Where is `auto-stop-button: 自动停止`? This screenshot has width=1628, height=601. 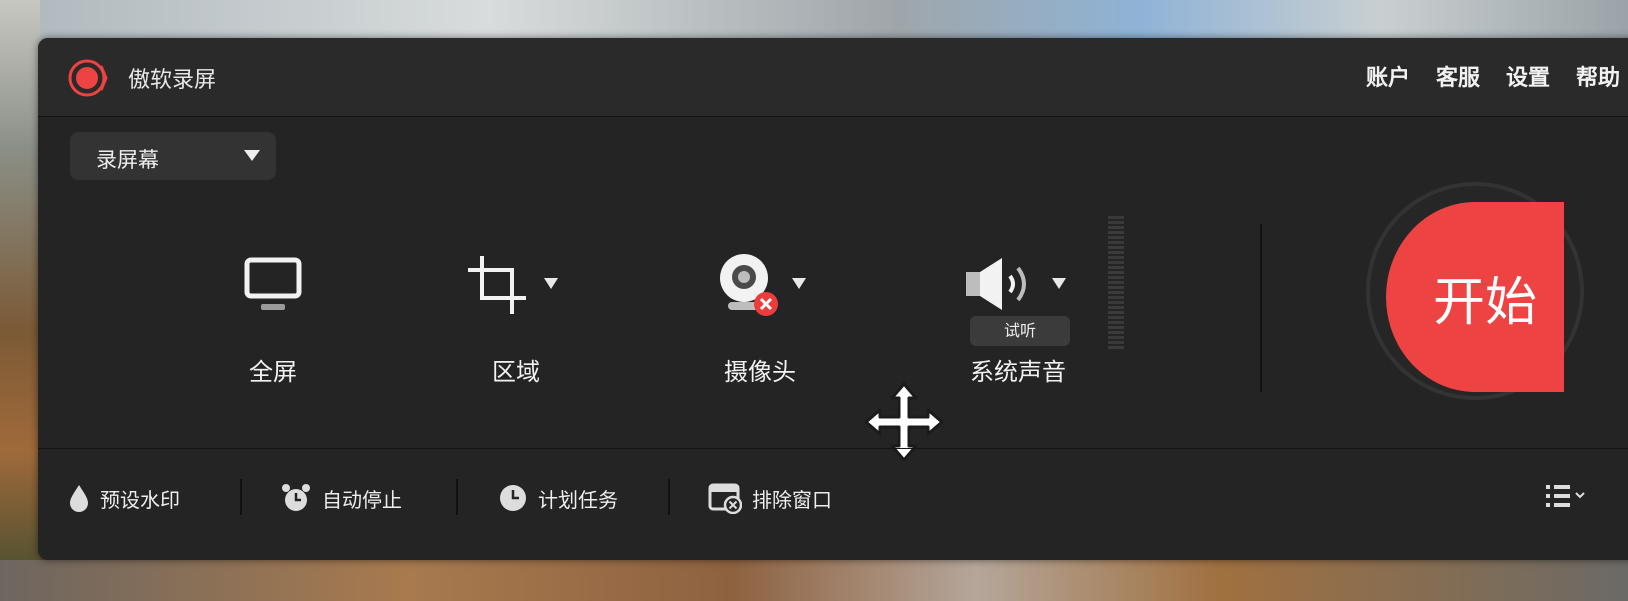 auto-stop-button: 自动停止 is located at coordinates (341, 498).